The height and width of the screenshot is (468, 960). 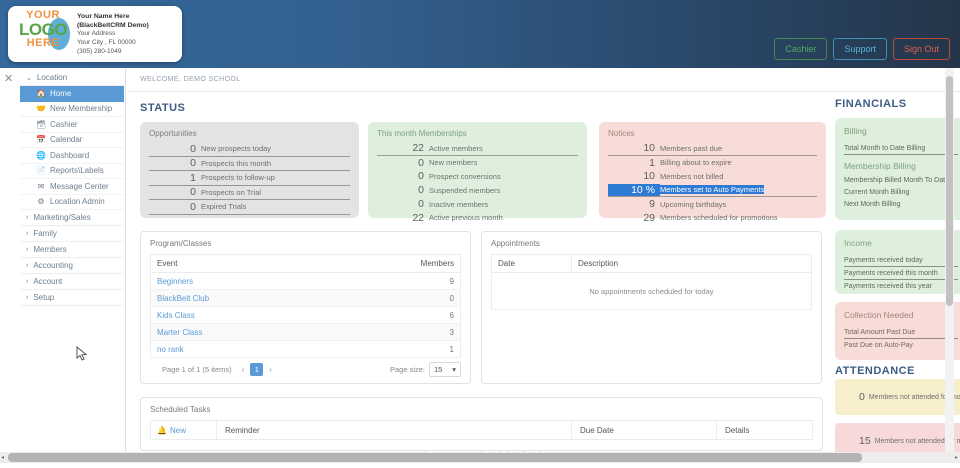 I want to click on vertical-scrollbar-thumb, so click(x=949, y=191).